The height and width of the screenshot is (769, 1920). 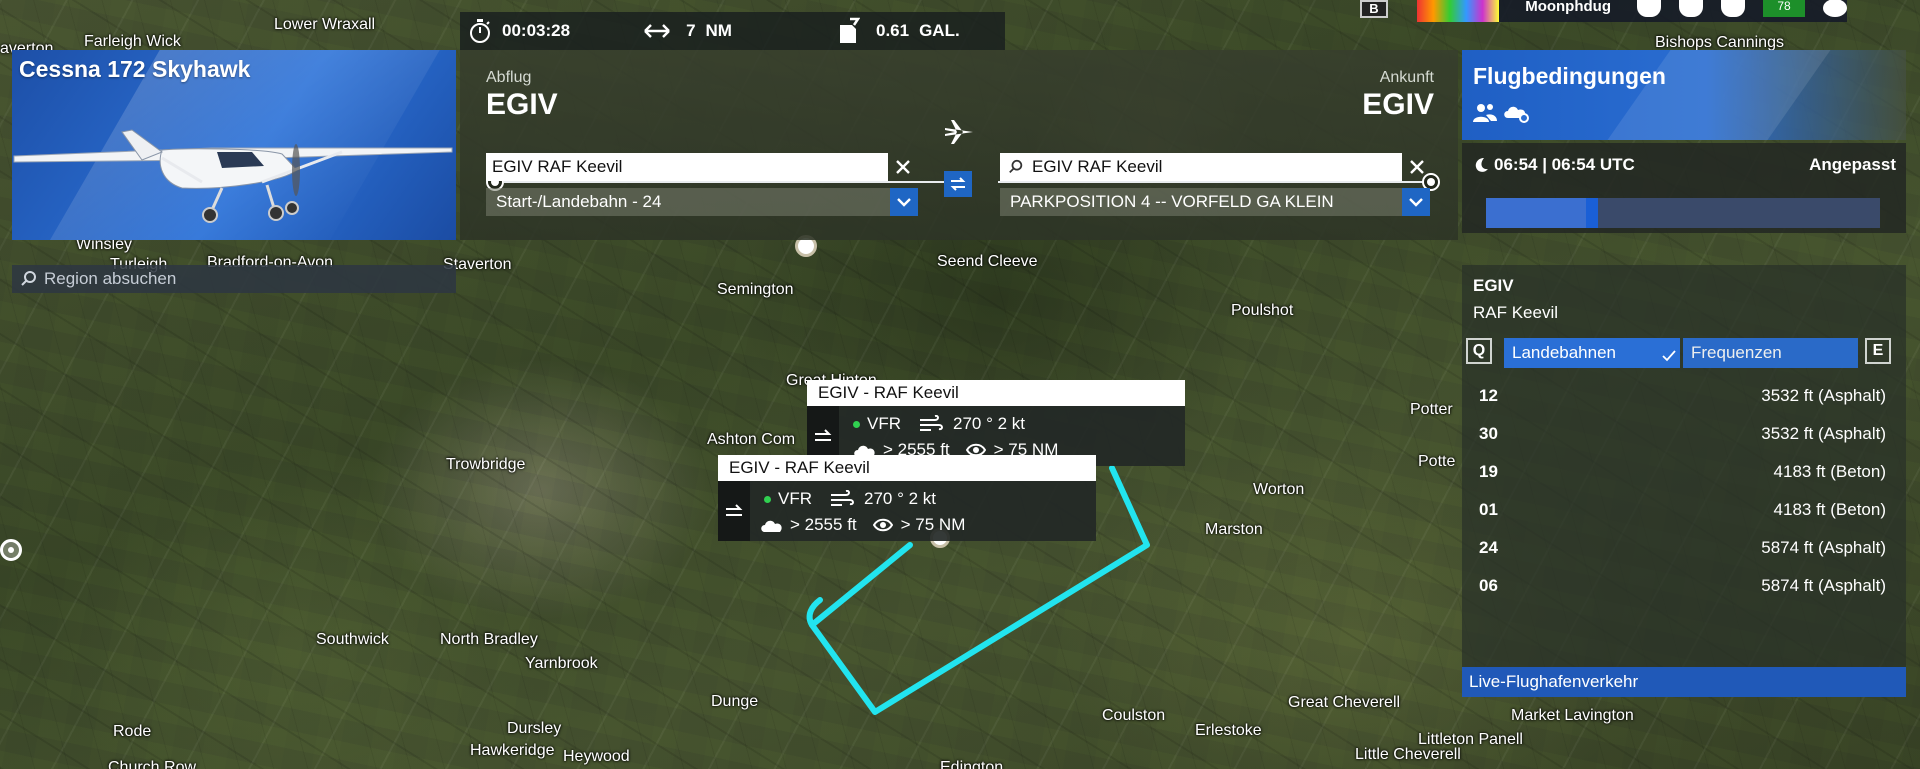 I want to click on arrival-parking-dropdown, so click(x=1416, y=202).